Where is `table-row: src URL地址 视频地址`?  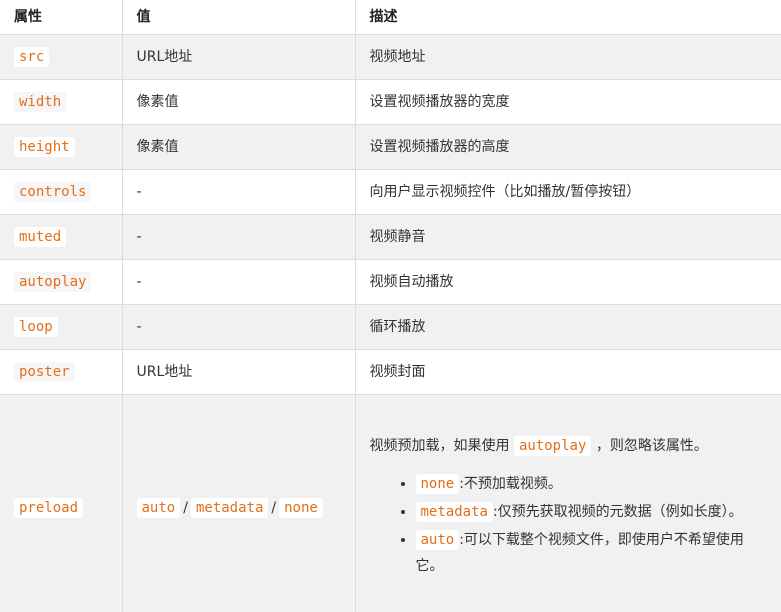 table-row: src URL地址 视频地址 is located at coordinates (390, 57).